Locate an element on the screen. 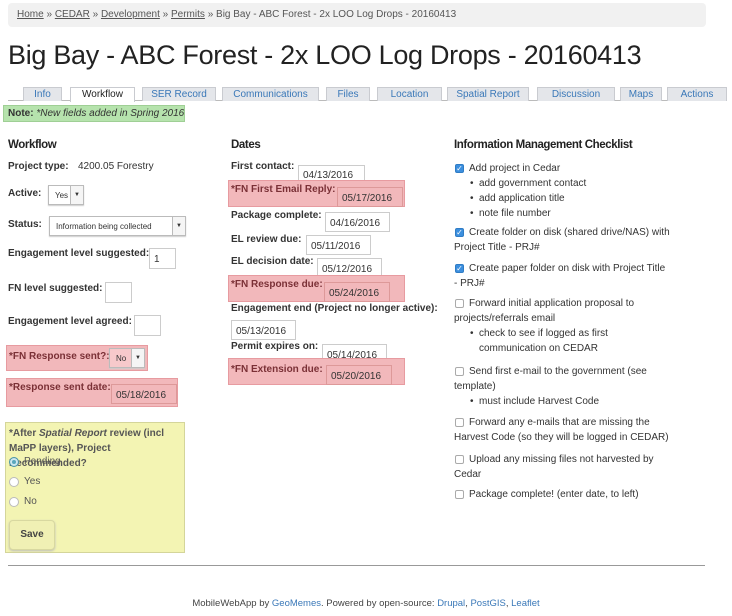 This screenshot has height=616, width=732. checklist-bullet: • must include Harvest Code is located at coordinates (535, 401).